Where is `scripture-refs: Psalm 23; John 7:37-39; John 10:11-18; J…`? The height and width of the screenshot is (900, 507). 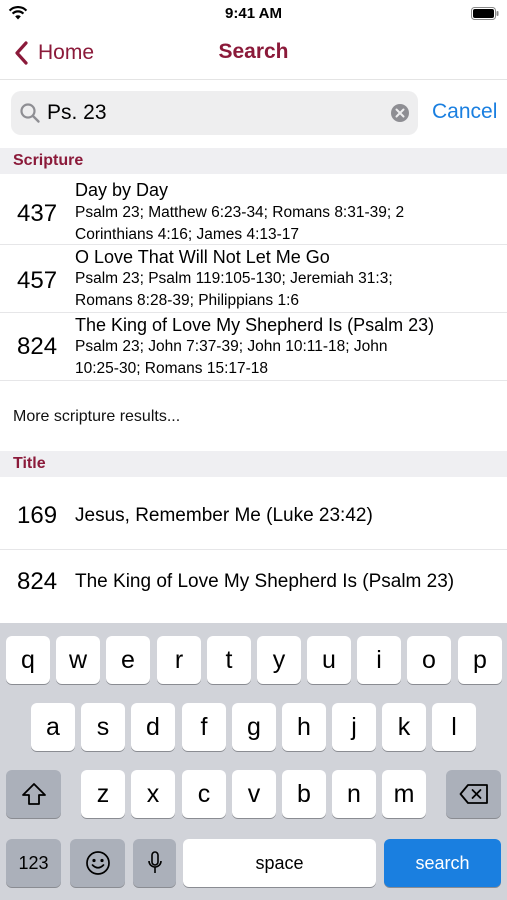
scripture-refs: Psalm 23; John 7:37-39; John 10:11-18; J… is located at coordinates (280, 358).